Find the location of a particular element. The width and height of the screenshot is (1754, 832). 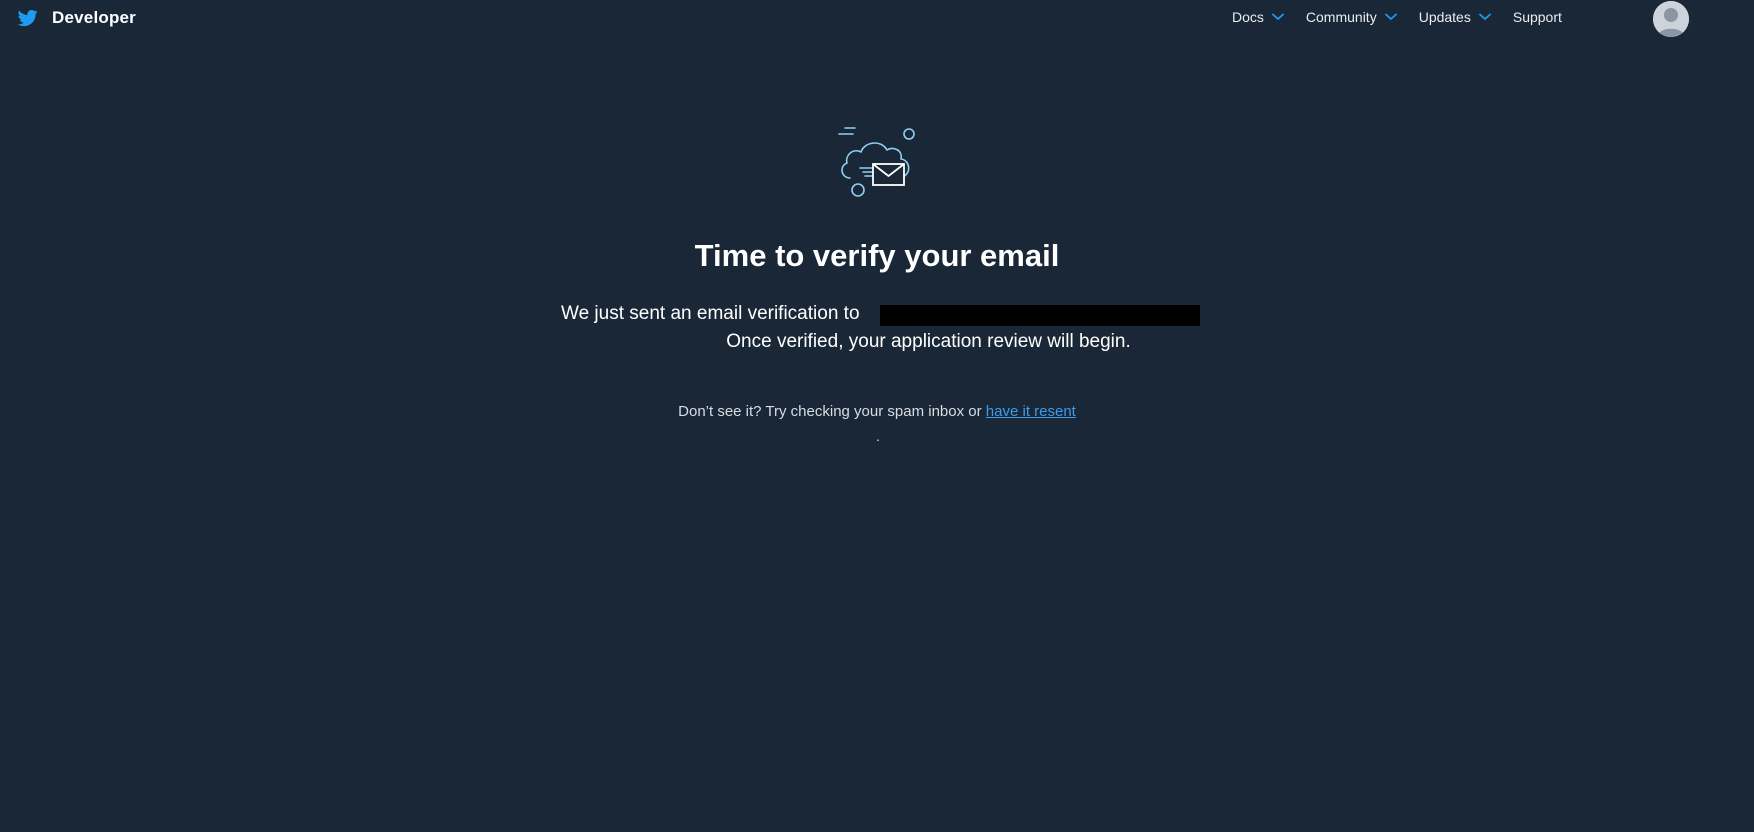

brand-label: Developer is located at coordinates (94, 17).